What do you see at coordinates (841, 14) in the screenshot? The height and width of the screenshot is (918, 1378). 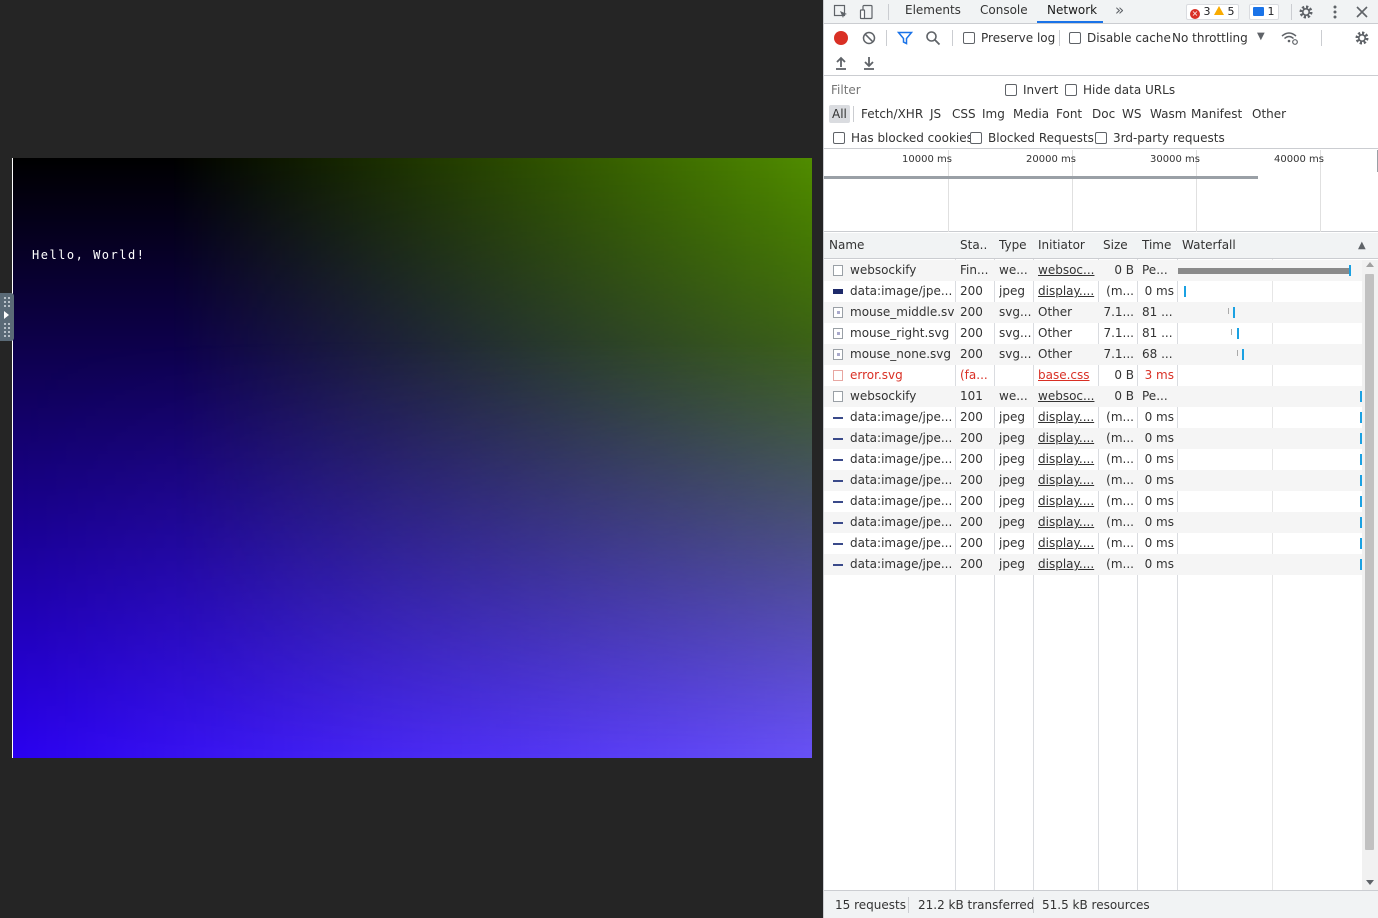 I see `inspect-element-icon` at bounding box center [841, 14].